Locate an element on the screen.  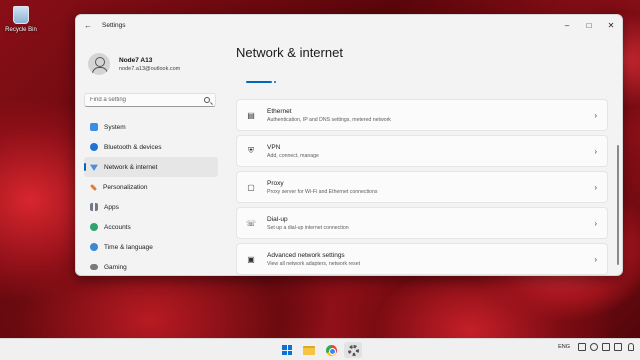
windows-icon is located at coordinates (287, 350).